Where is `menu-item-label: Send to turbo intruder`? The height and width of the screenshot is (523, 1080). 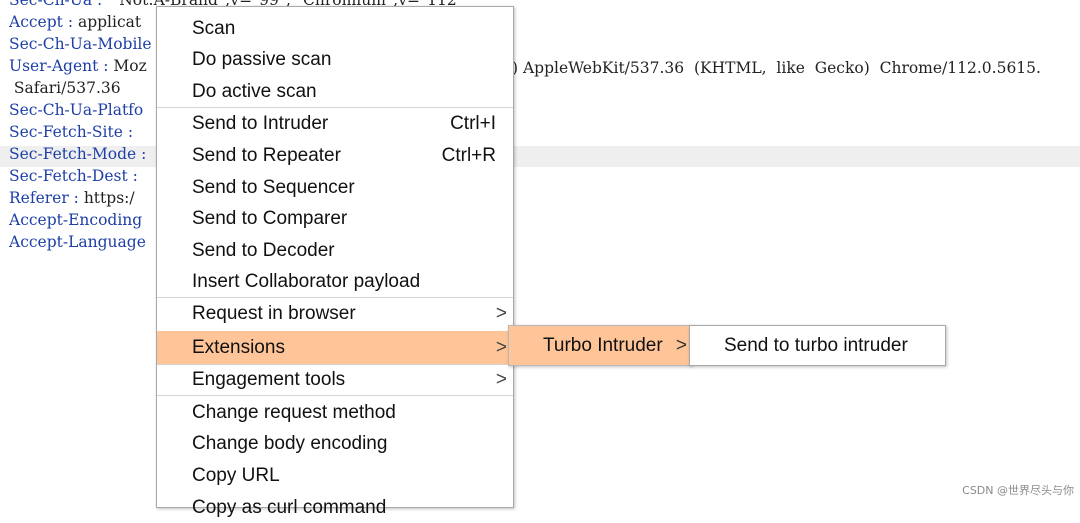 menu-item-label: Send to turbo intruder is located at coordinates (816, 345).